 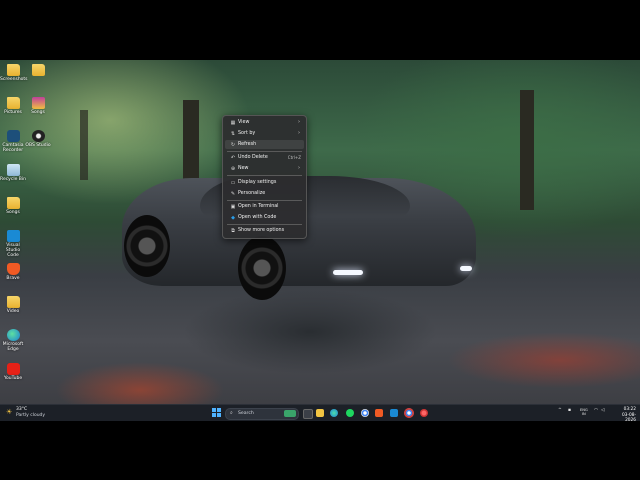 I want to click on menu-item-display-settings: ▭ Display settings, so click(x=264, y=182).